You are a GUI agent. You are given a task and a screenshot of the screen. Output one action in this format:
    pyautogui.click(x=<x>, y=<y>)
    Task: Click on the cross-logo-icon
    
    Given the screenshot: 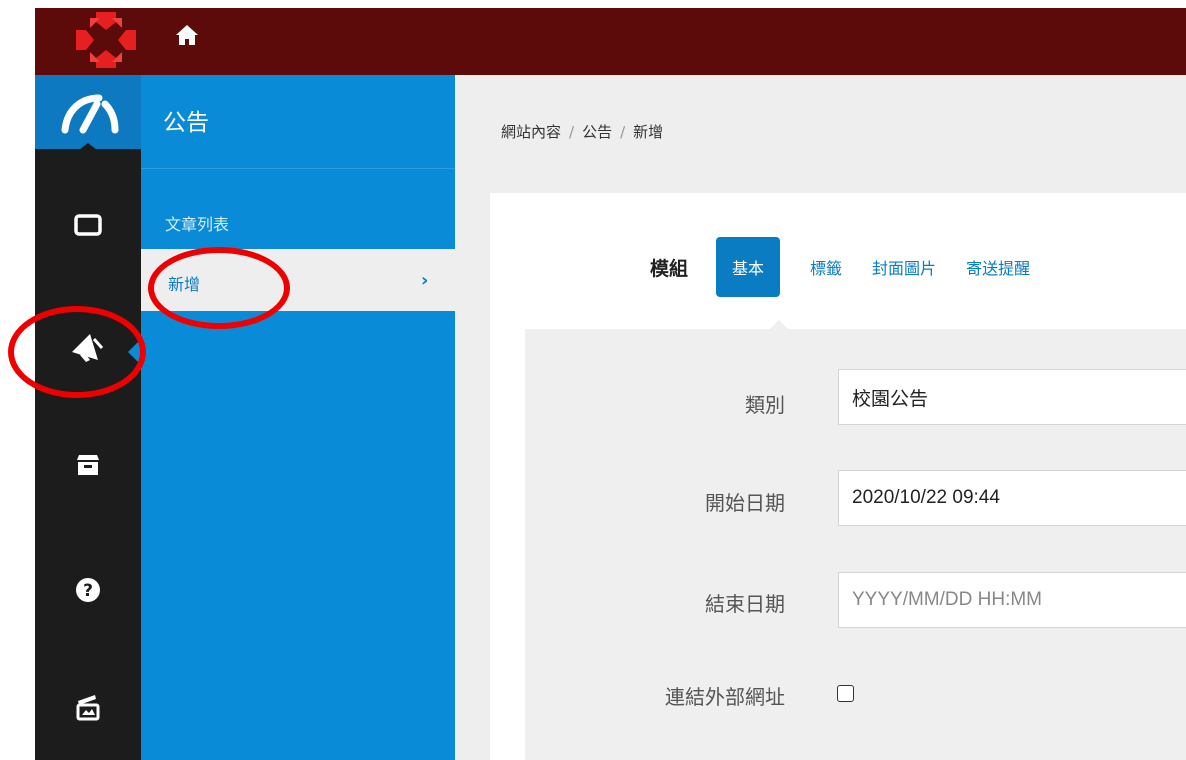 What is the action you would take?
    pyautogui.click(x=106, y=40)
    